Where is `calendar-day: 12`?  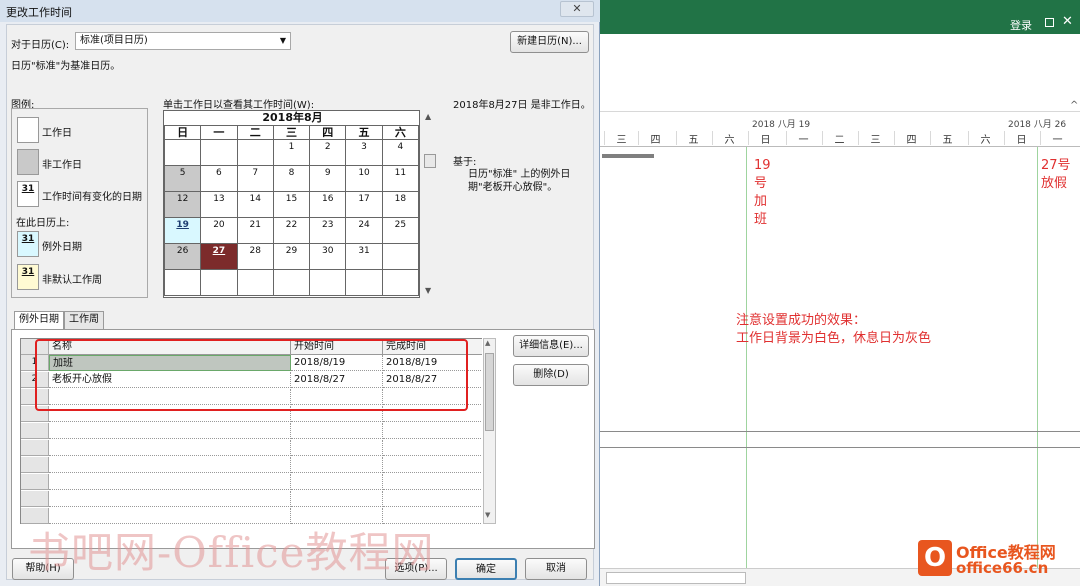 calendar-day: 12 is located at coordinates (182, 204).